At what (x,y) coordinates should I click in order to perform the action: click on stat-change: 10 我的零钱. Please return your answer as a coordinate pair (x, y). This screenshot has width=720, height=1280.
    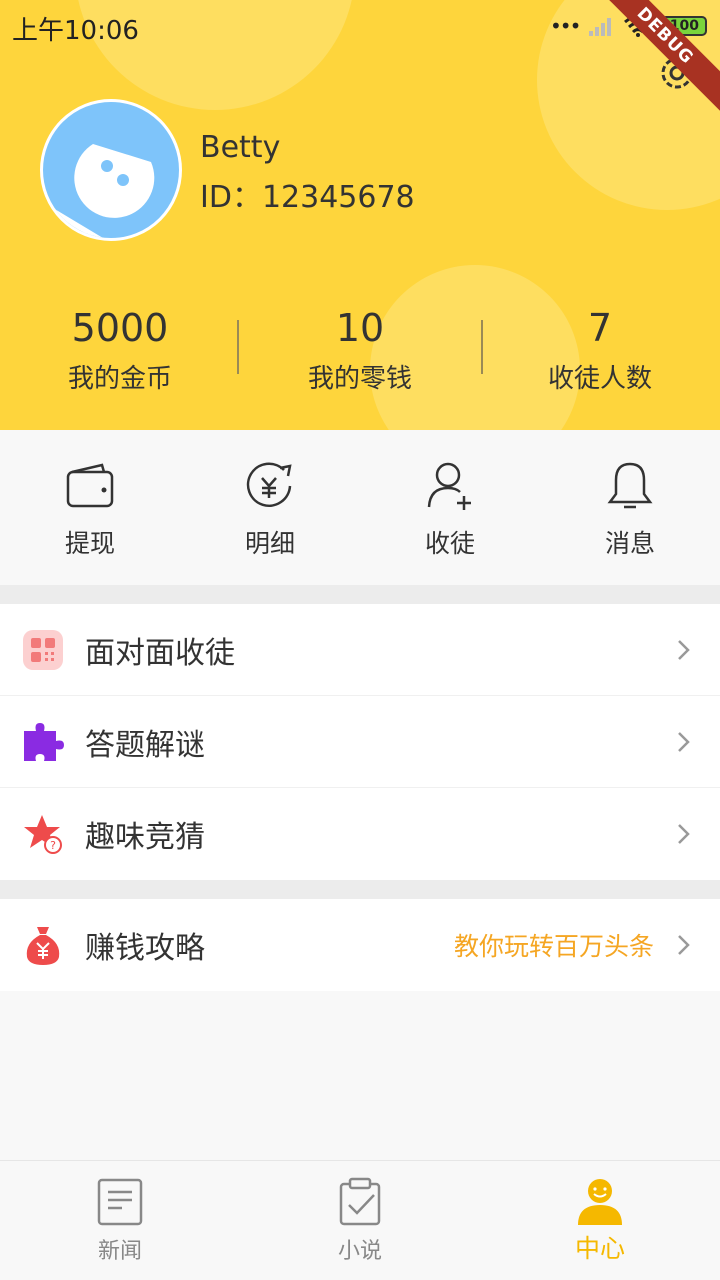
    Looking at the image, I should click on (360, 350).